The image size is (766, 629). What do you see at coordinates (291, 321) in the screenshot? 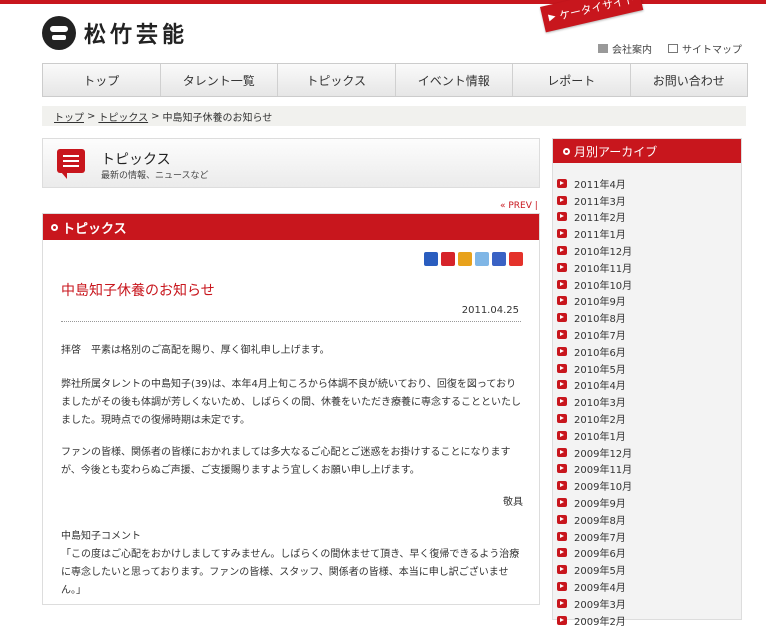
I see `divider` at bounding box center [291, 321].